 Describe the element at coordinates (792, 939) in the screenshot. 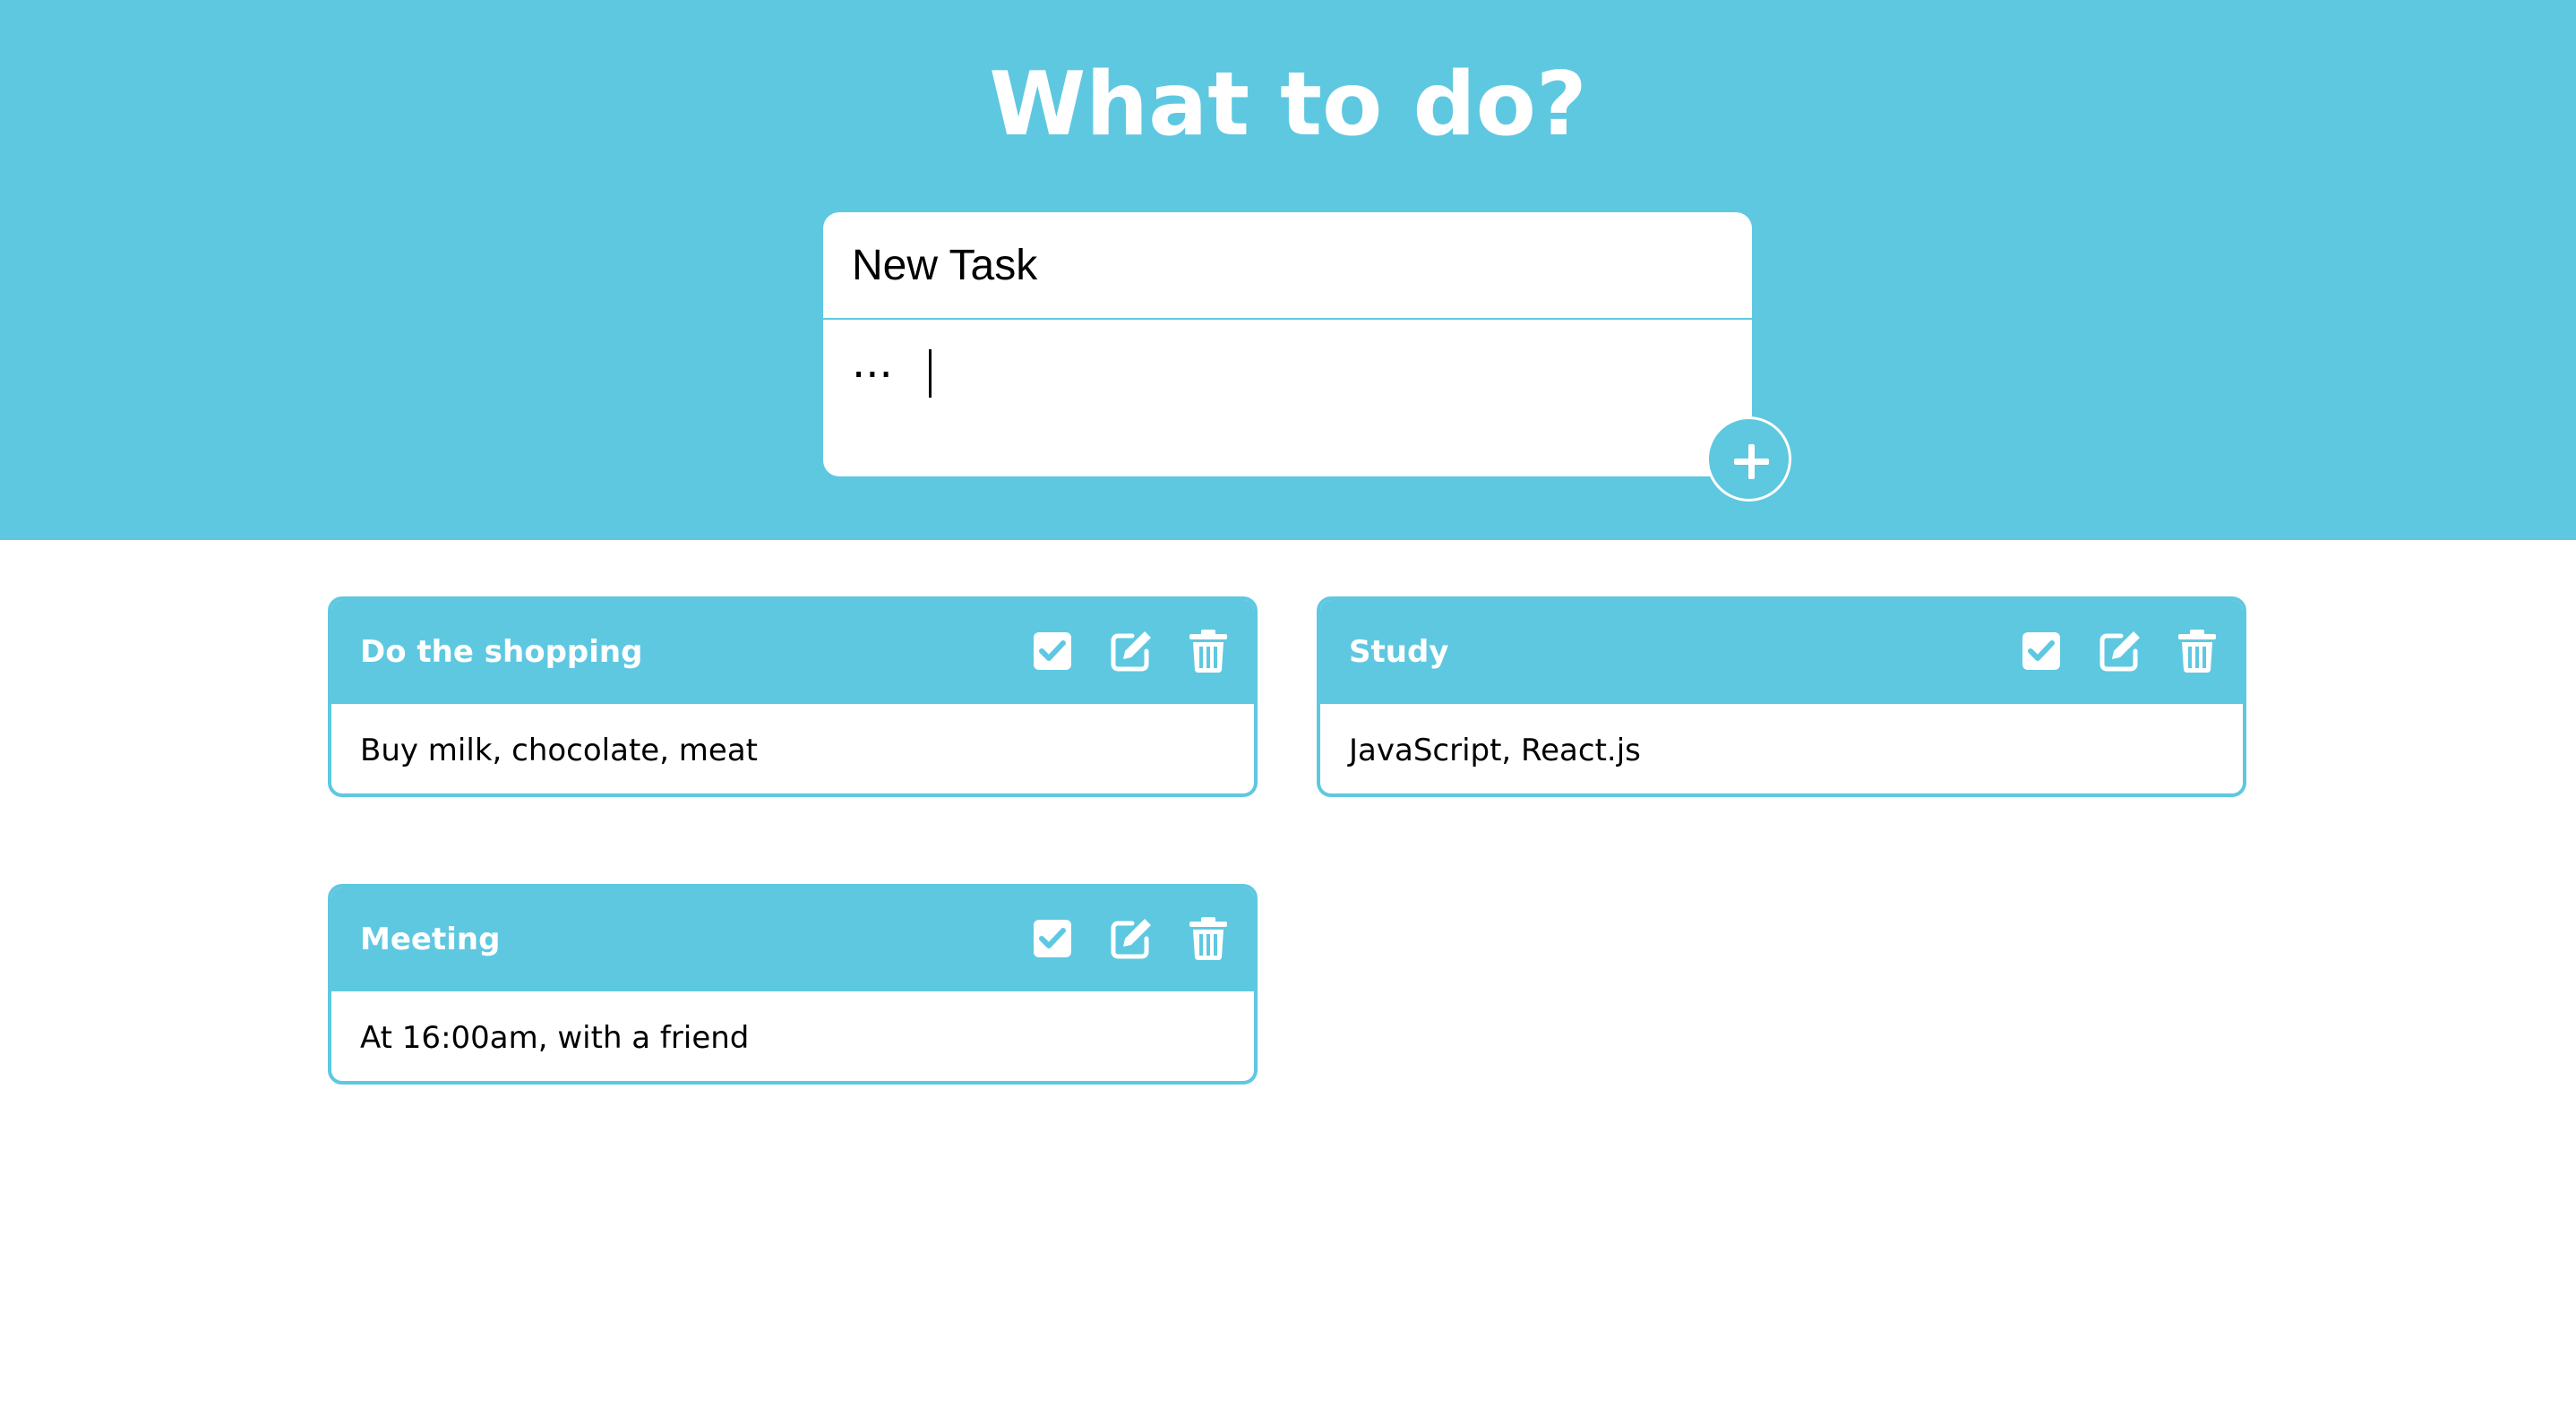

I see `task-card-header: Meeting` at that location.